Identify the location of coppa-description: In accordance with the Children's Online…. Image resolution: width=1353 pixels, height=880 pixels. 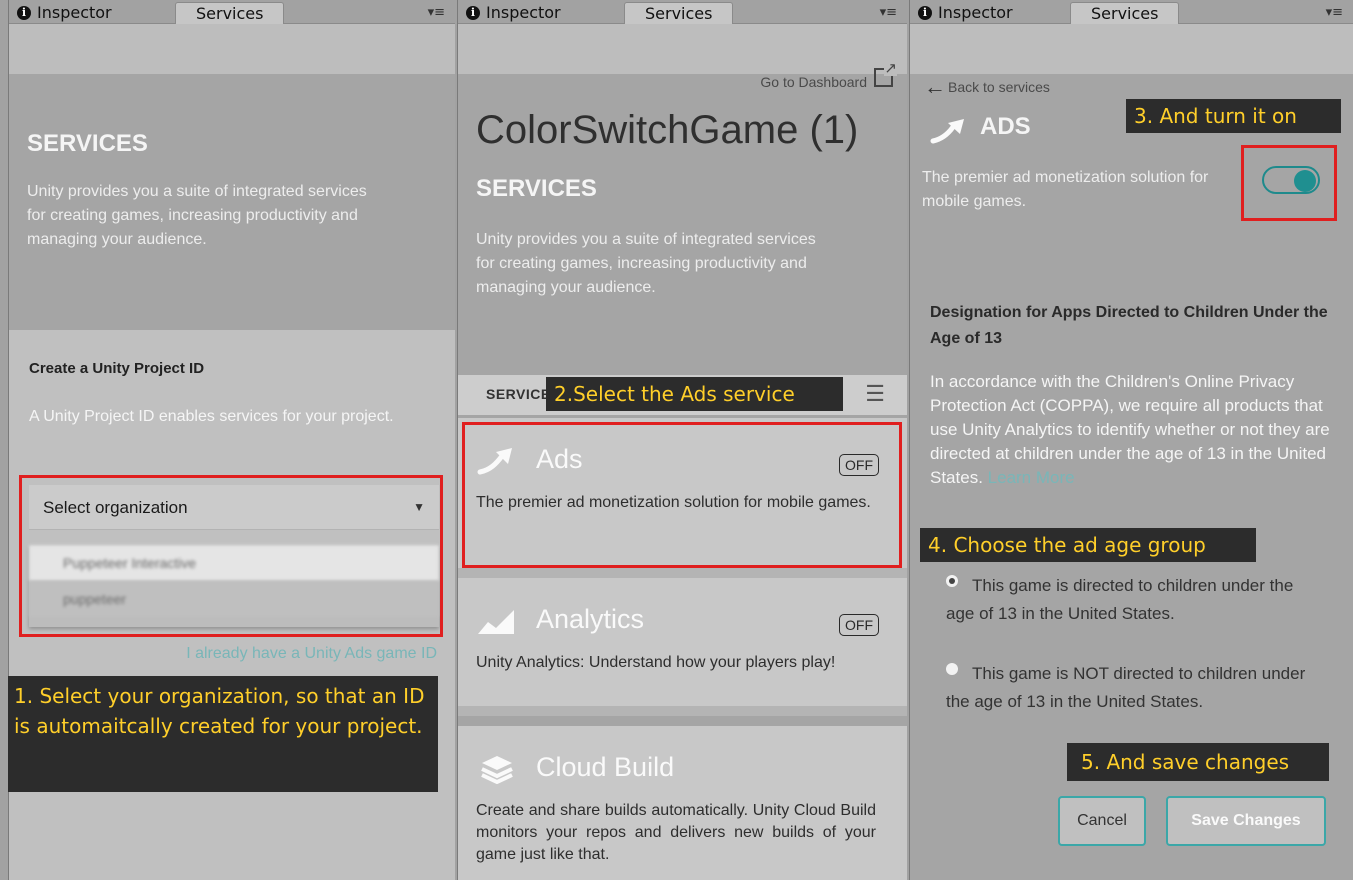
(1130, 430).